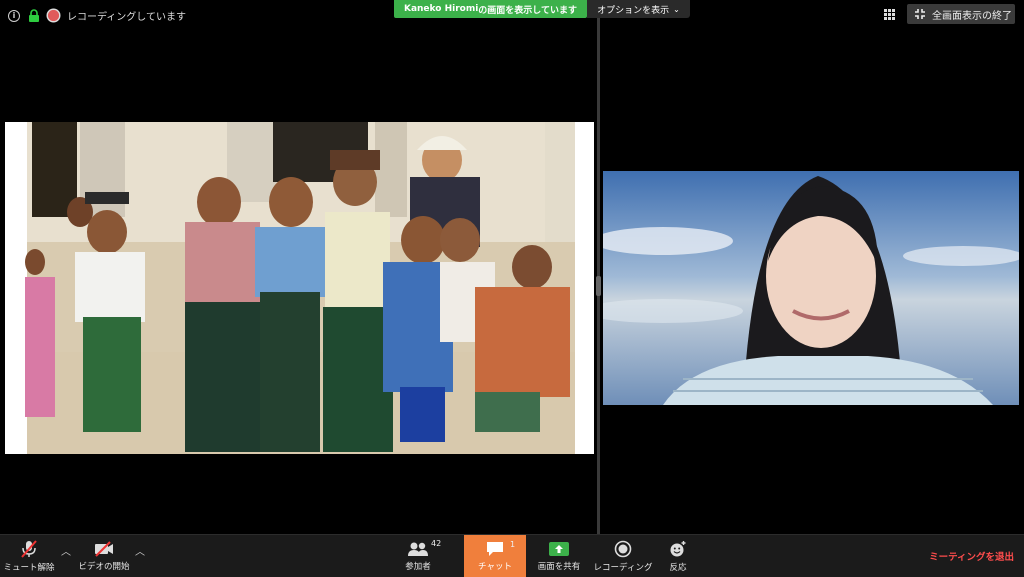 The width and height of the screenshot is (1024, 577). What do you see at coordinates (623, 548) in the screenshot?
I see `record-icon` at bounding box center [623, 548].